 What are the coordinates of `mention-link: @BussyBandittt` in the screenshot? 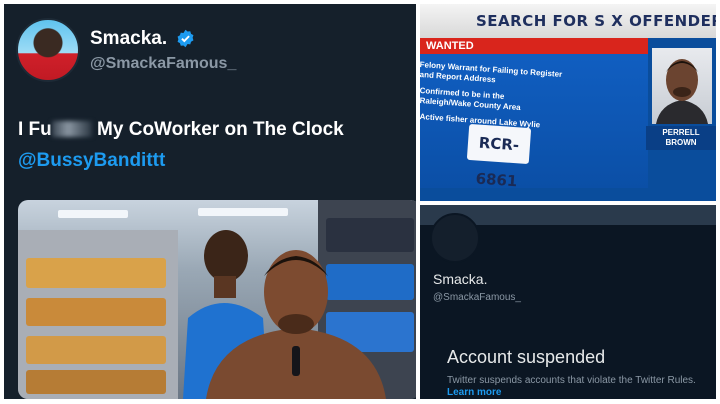 It's located at (91, 161).